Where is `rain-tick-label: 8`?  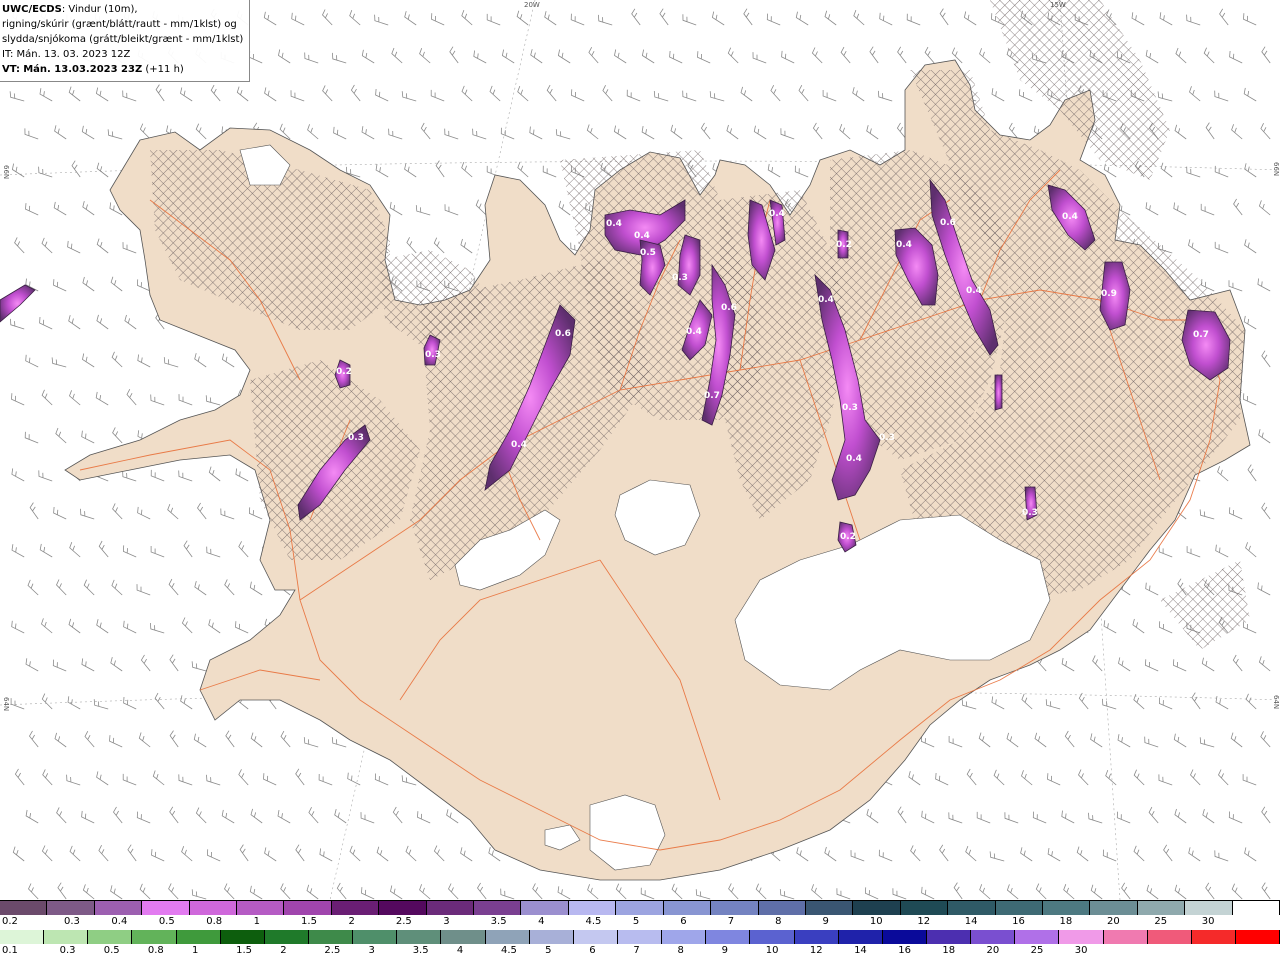 rain-tick-label: 8 is located at coordinates (680, 950).